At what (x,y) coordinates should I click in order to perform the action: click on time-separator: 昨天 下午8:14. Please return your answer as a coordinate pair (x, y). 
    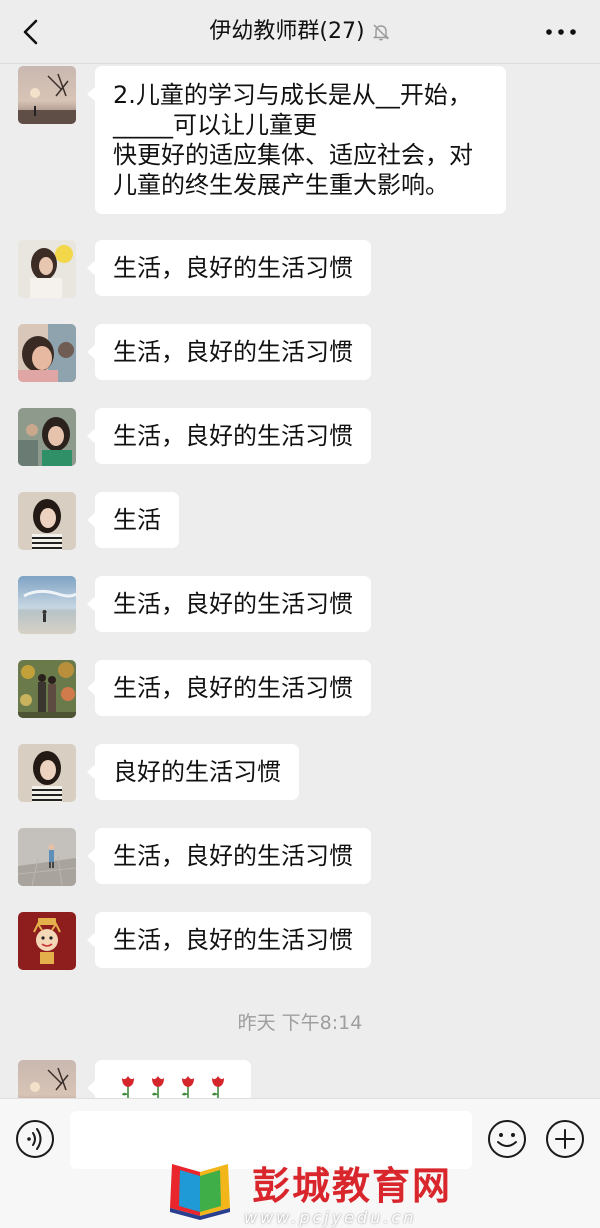
    Looking at the image, I should click on (300, 1023).